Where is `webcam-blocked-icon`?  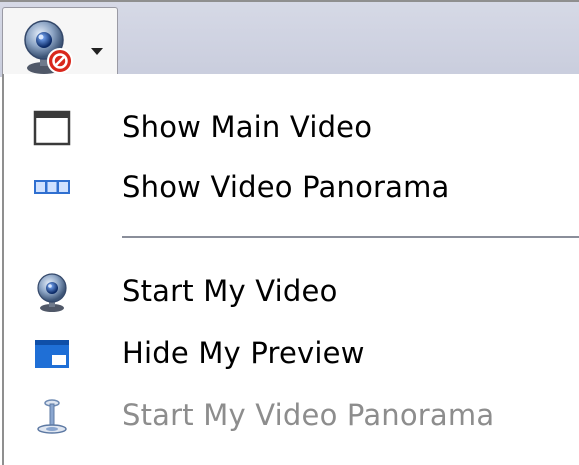 webcam-blocked-icon is located at coordinates (48, 47).